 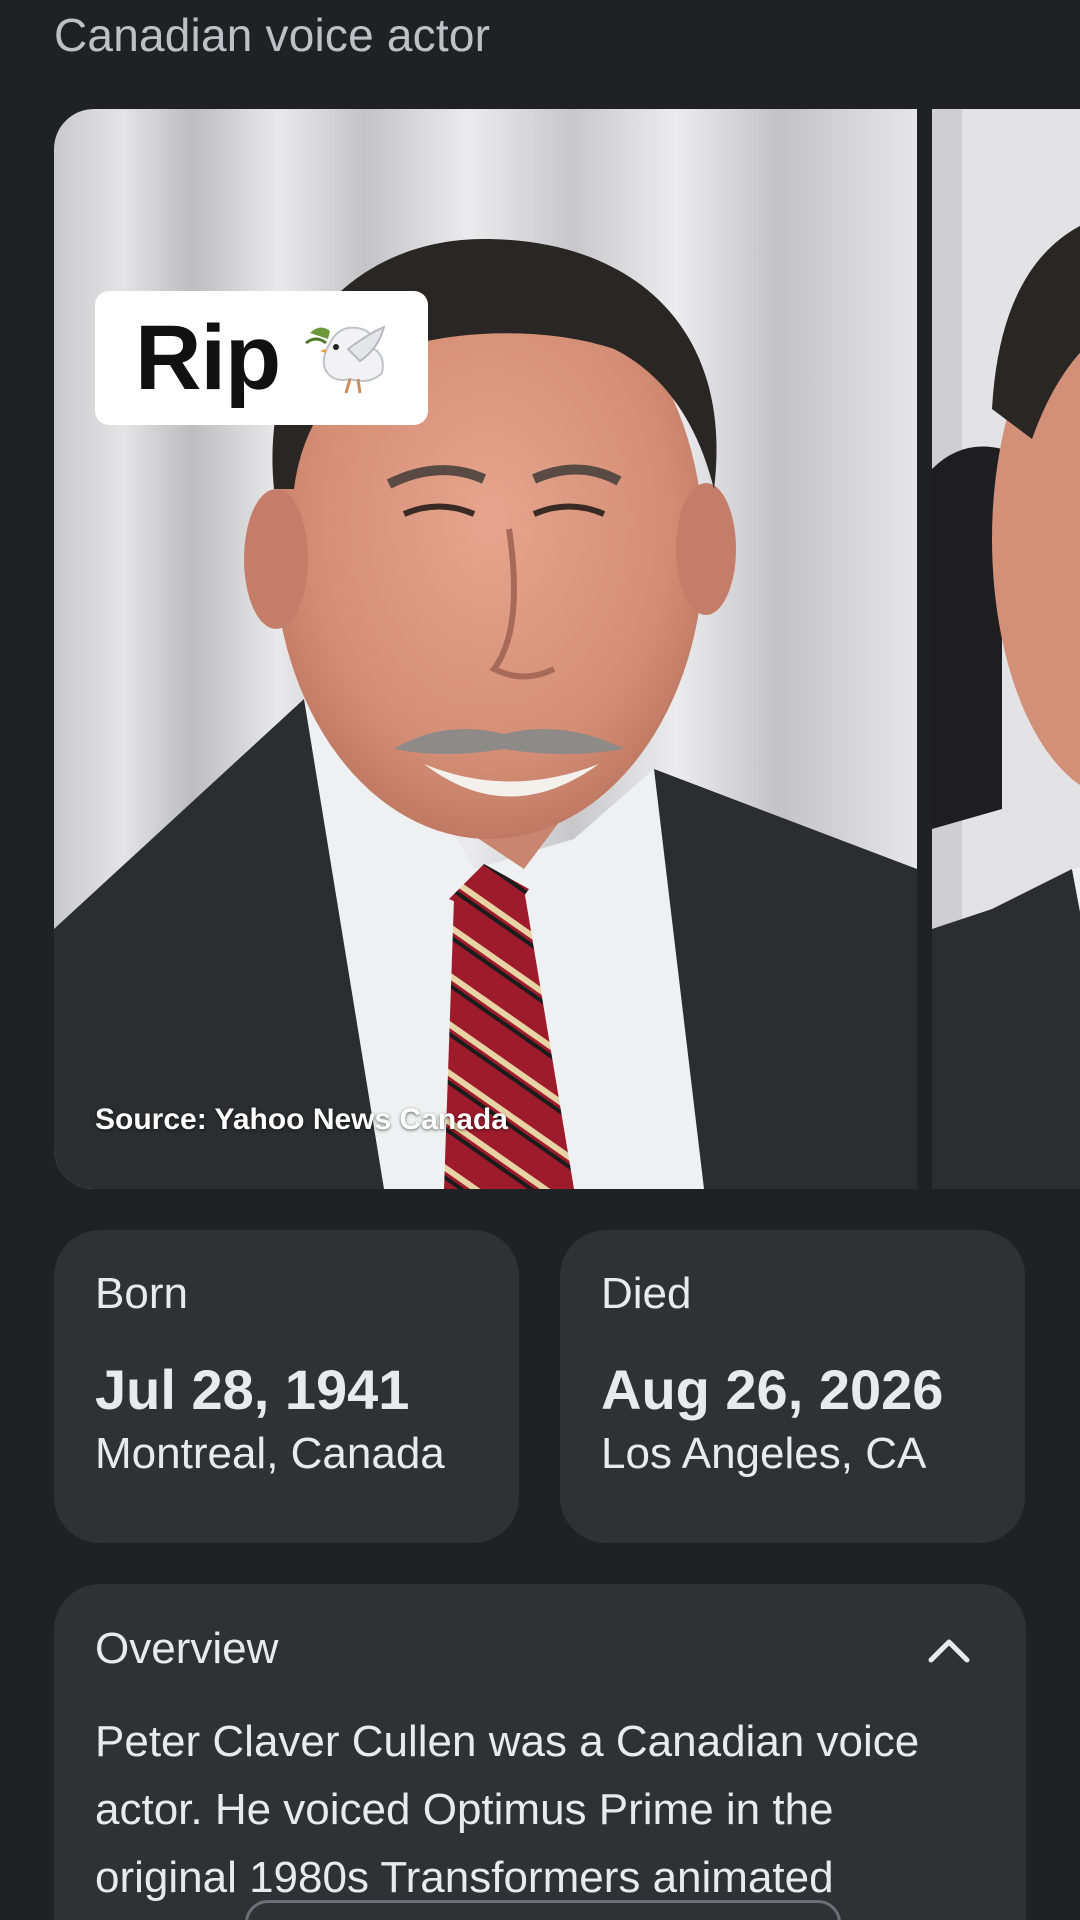 What do you see at coordinates (764, 1453) in the screenshot?
I see `died-place: Los Angeles, CA` at bounding box center [764, 1453].